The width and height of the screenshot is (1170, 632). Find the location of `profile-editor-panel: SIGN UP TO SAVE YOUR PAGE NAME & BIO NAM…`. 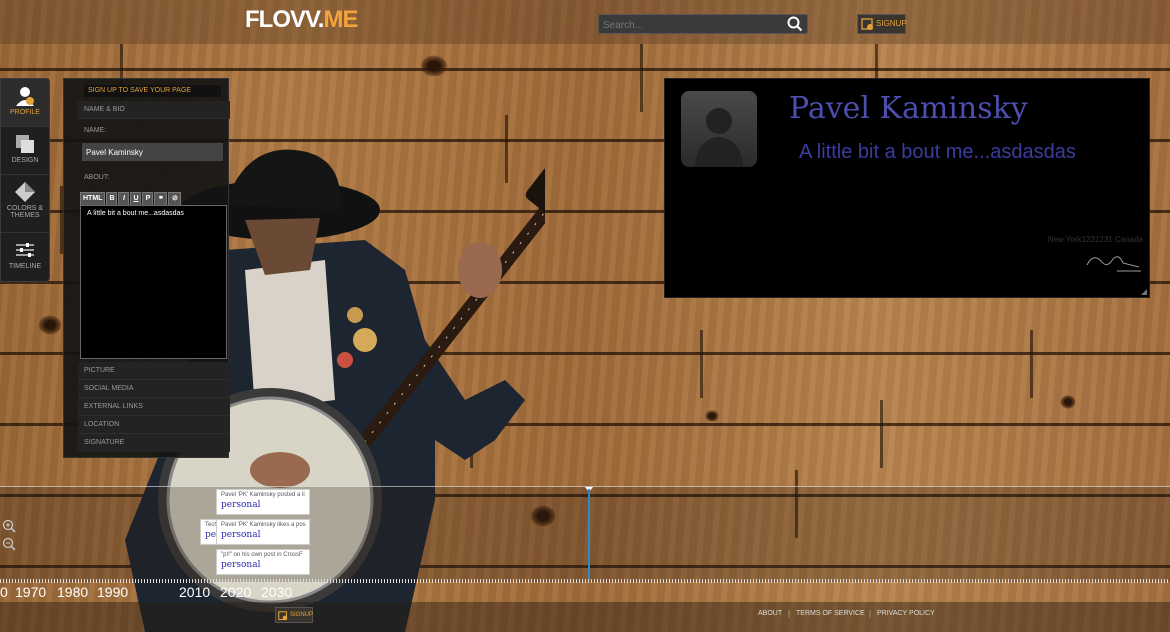

profile-editor-panel: SIGN UP TO SAVE YOUR PAGE NAME & BIO NAM… is located at coordinates (146, 268).